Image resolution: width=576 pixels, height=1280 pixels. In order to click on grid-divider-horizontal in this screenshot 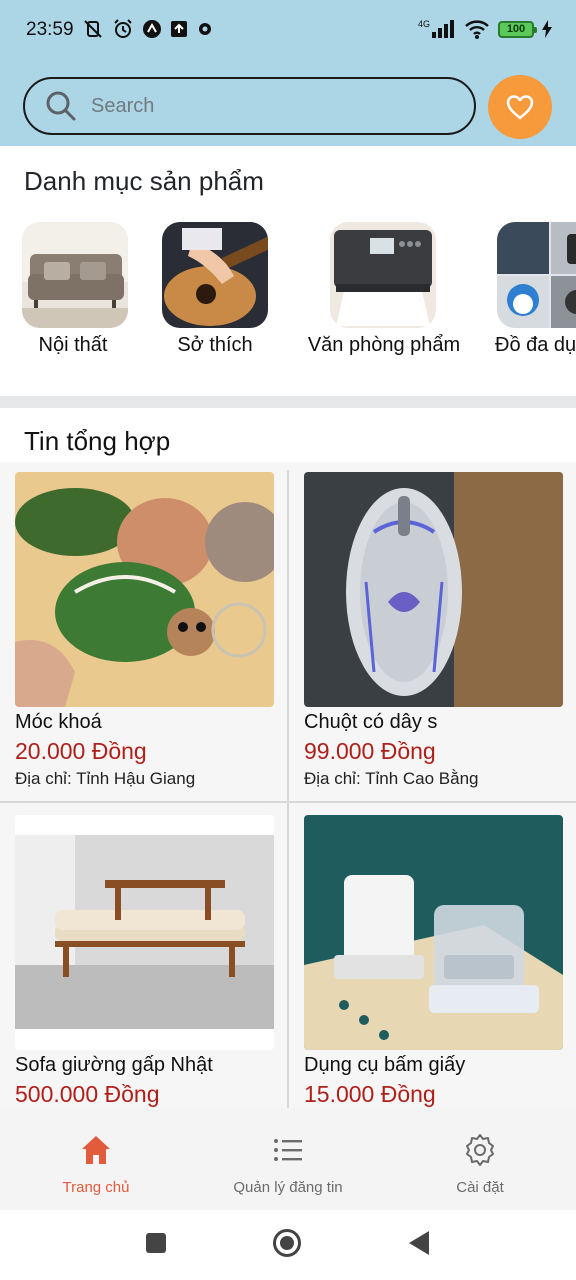, I will do `click(288, 802)`.